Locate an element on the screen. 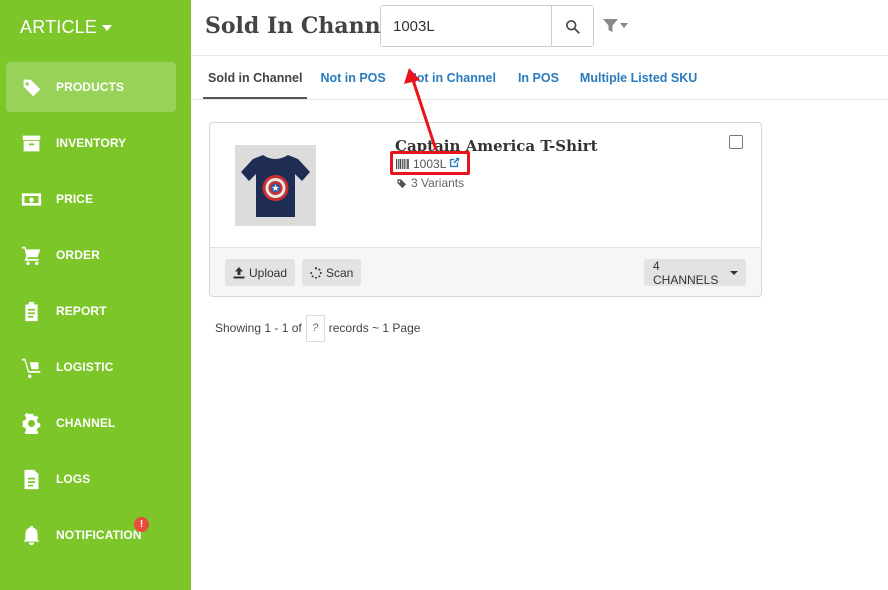 The height and width of the screenshot is (590, 888). product-image is located at coordinates (275, 185).